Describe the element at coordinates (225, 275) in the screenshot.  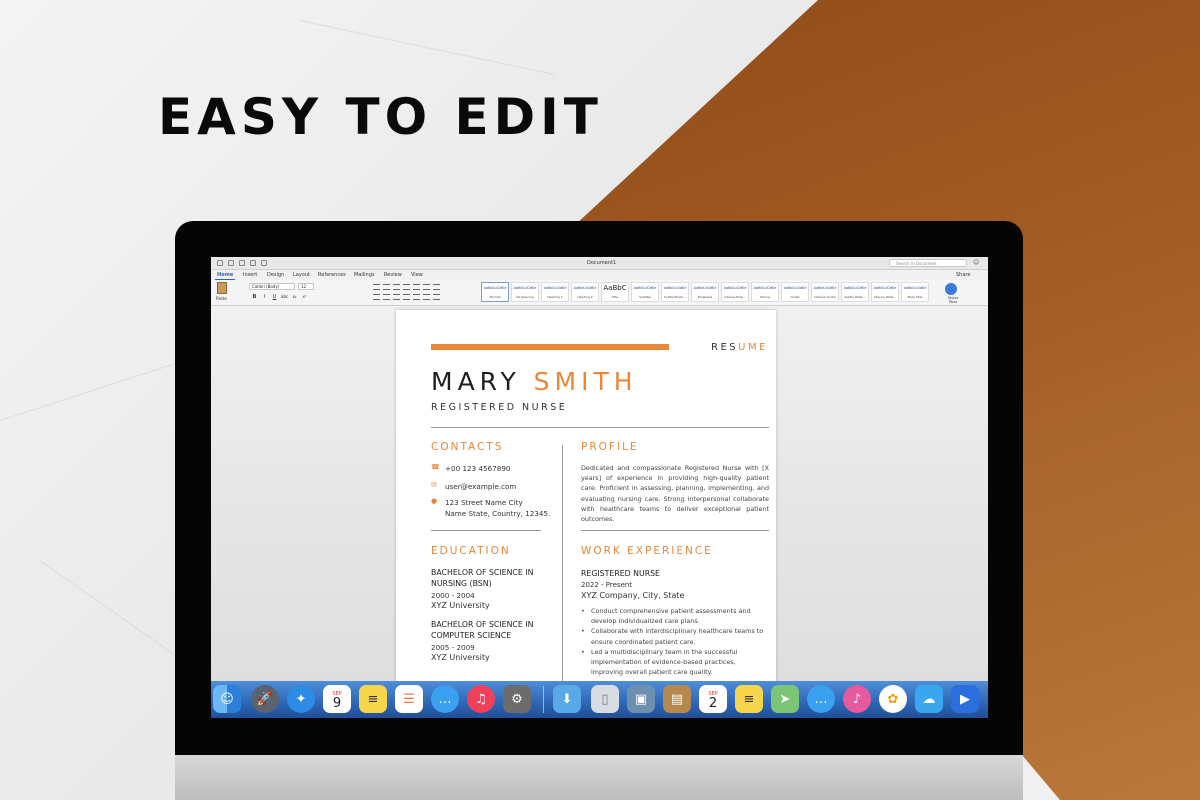
I see `tab-home: Home` at that location.